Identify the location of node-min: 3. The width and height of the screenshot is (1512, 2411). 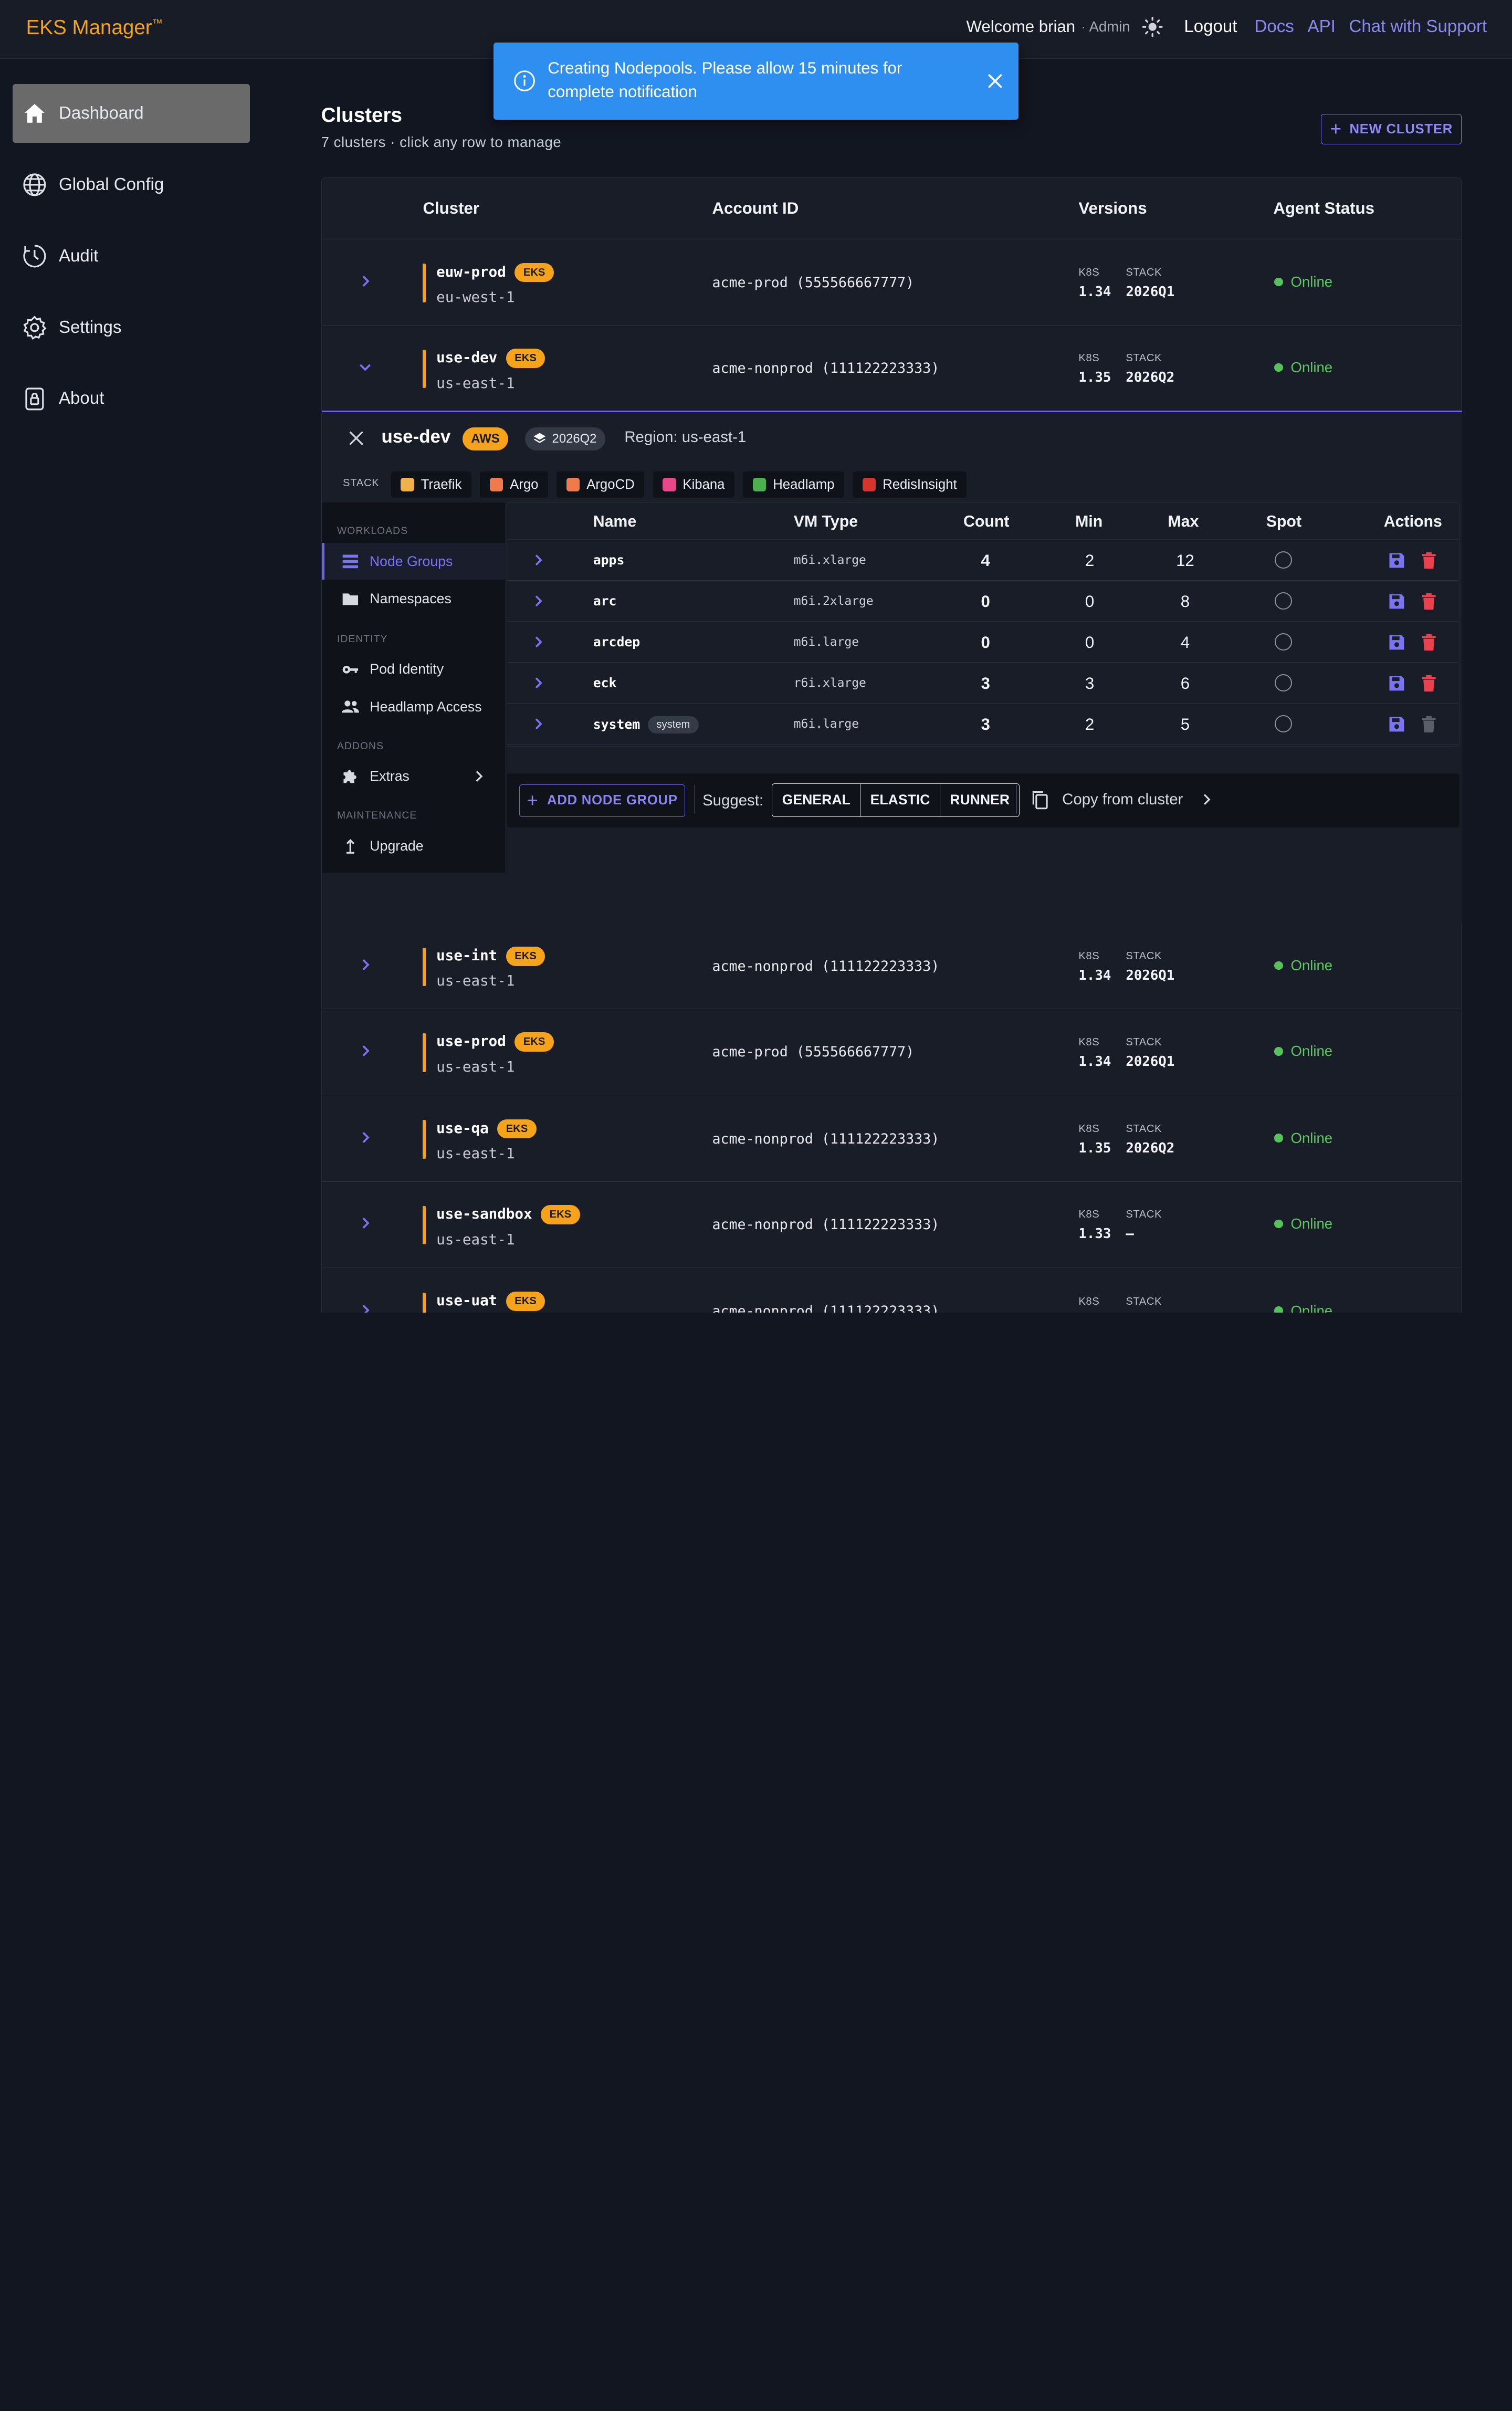
(1089, 683).